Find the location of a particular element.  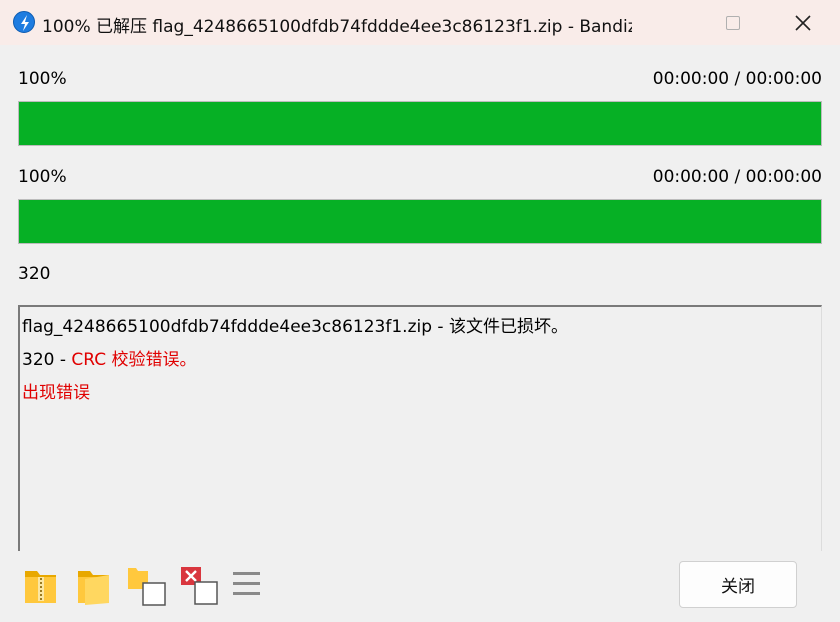

menu-icon is located at coordinates (249, 586).